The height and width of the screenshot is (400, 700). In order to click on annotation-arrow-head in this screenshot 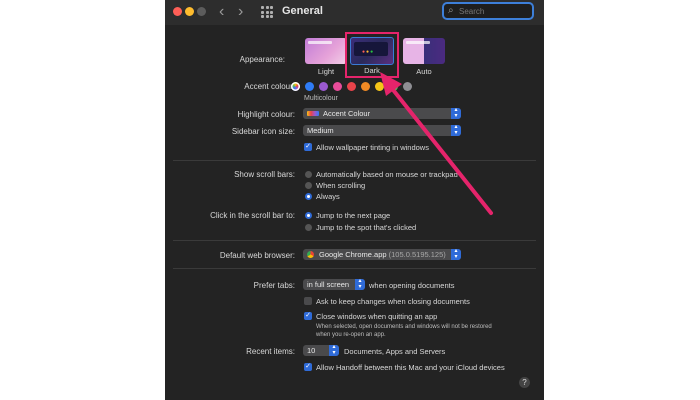, I will do `click(391, 84)`.